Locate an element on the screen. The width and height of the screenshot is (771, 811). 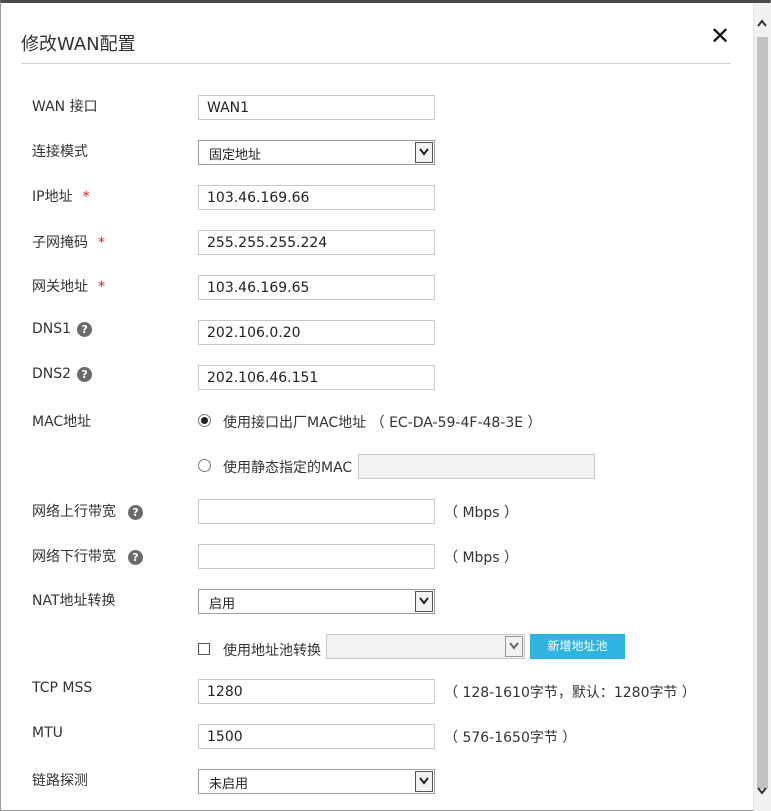
mac-static-option: 使用静态指定的MAC is located at coordinates (287, 467).